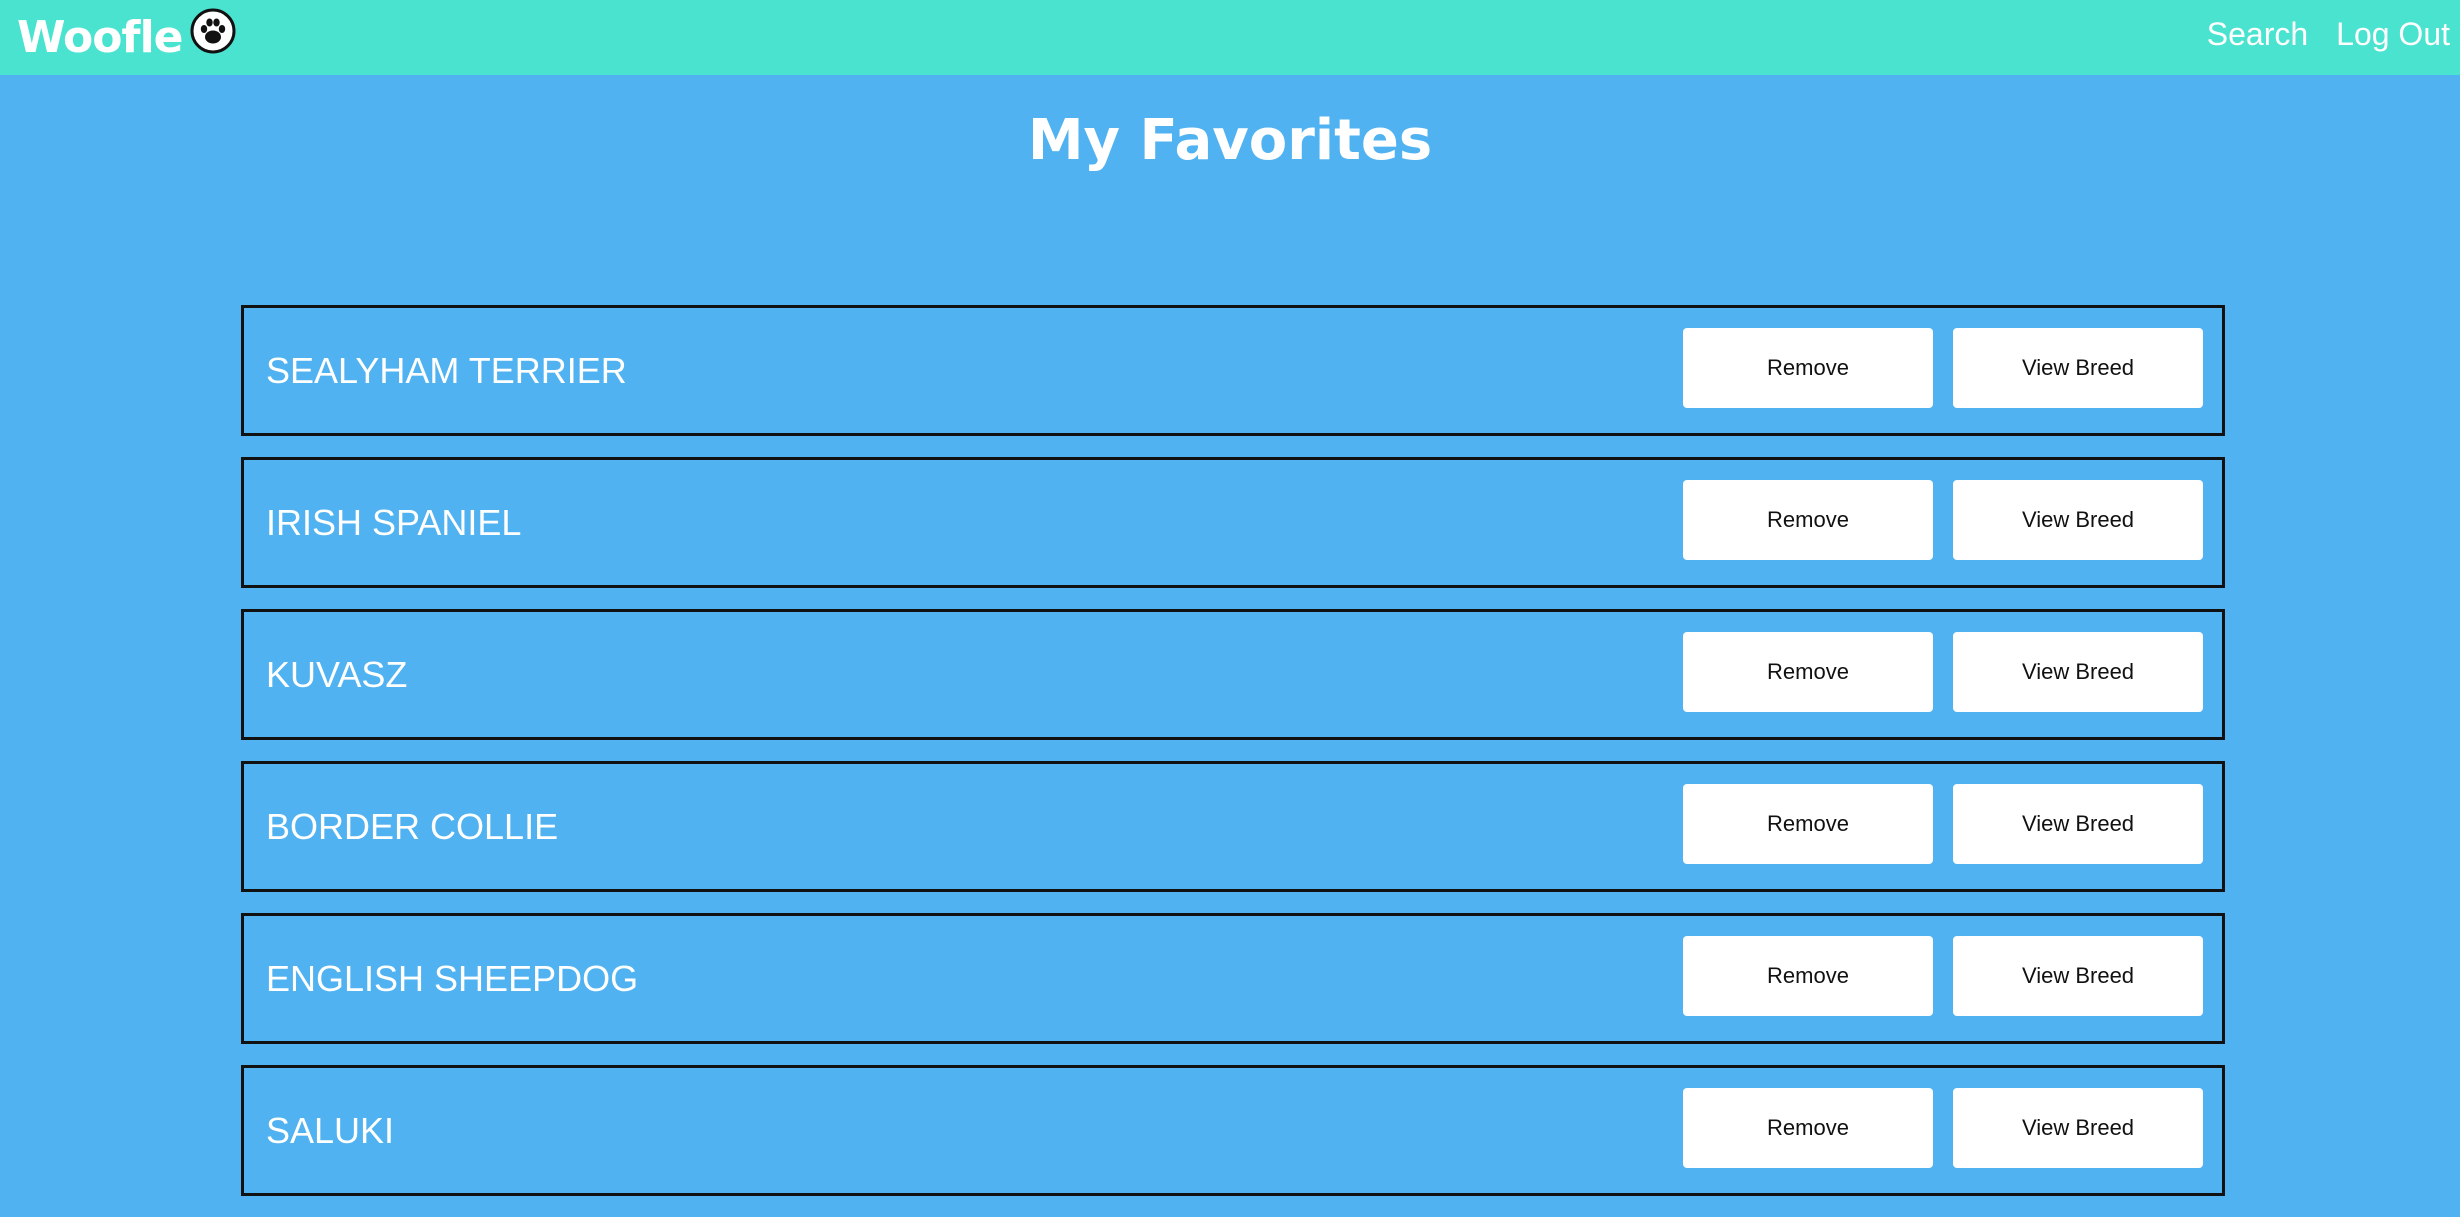 The height and width of the screenshot is (1217, 2460). What do you see at coordinates (452, 978) in the screenshot?
I see `breed-name: ENGLISH SHEEPDOG` at bounding box center [452, 978].